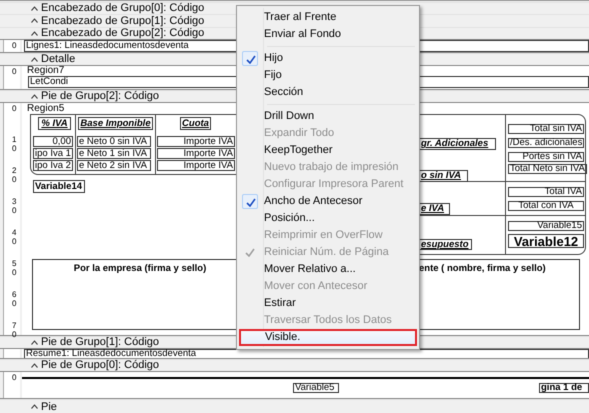 The height and width of the screenshot is (413, 589). I want to click on band-header: Pie de Grupo[0]: Código, so click(100, 365).